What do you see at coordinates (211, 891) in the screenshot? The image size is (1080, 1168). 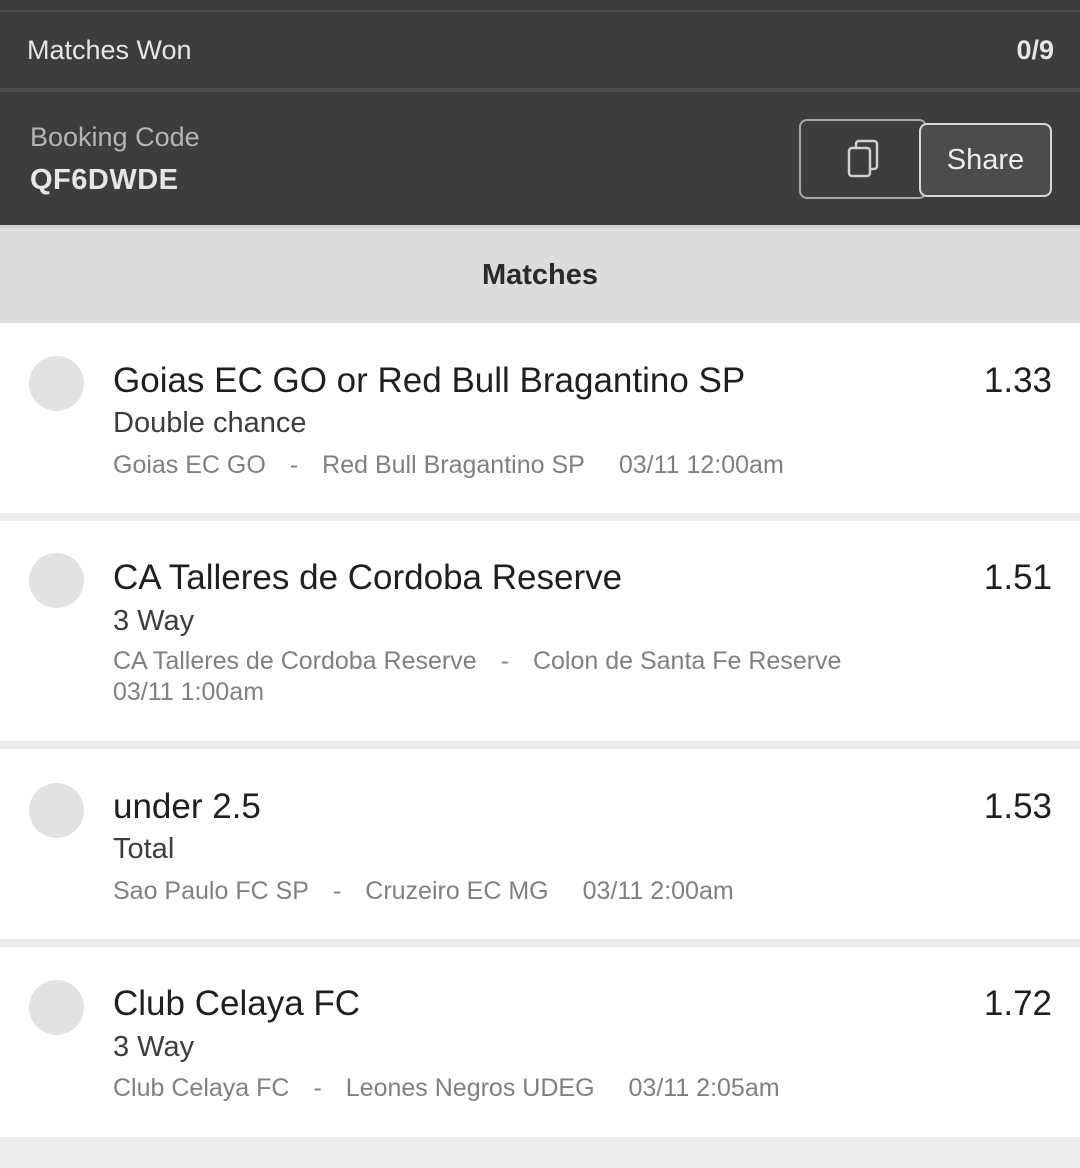 I see `home-team: Sao Paulo FC SP` at bounding box center [211, 891].